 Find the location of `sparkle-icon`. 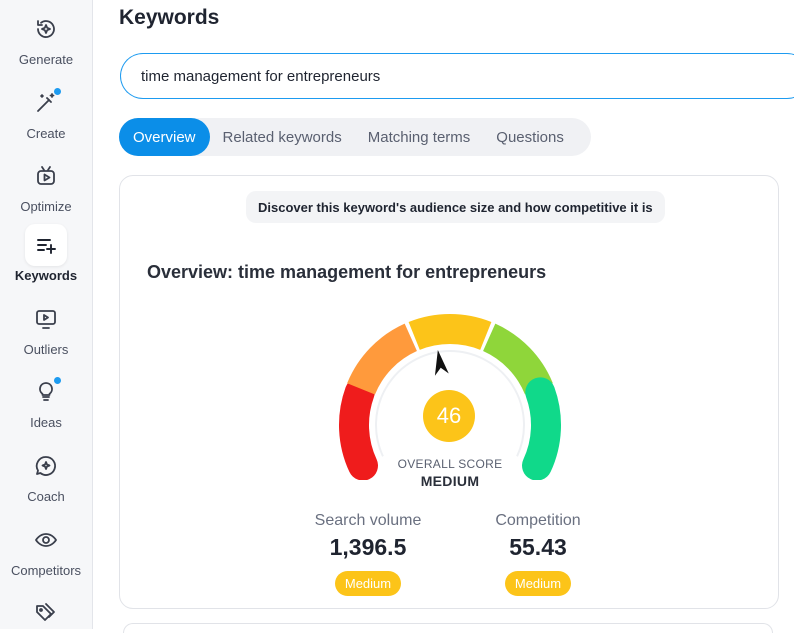

sparkle-icon is located at coordinates (46, 29).